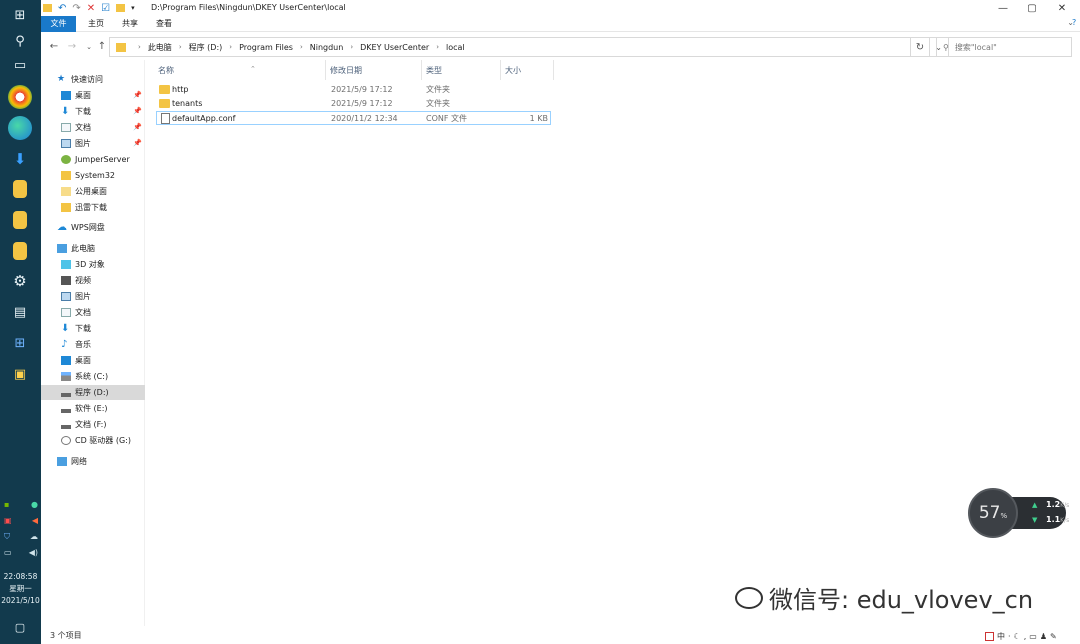  Describe the element at coordinates (93, 296) in the screenshot. I see `nav-pictures: 图片` at that location.